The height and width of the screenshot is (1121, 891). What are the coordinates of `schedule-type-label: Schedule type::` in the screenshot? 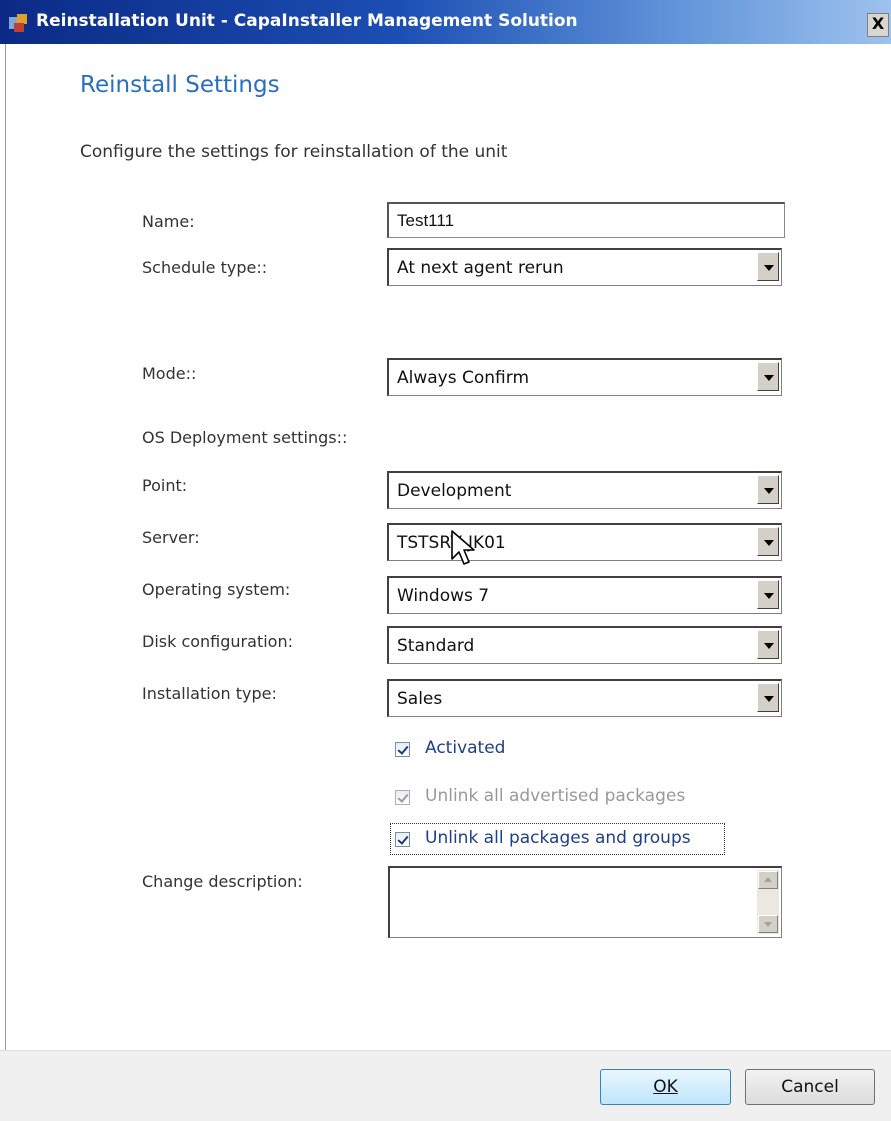 It's located at (205, 267).